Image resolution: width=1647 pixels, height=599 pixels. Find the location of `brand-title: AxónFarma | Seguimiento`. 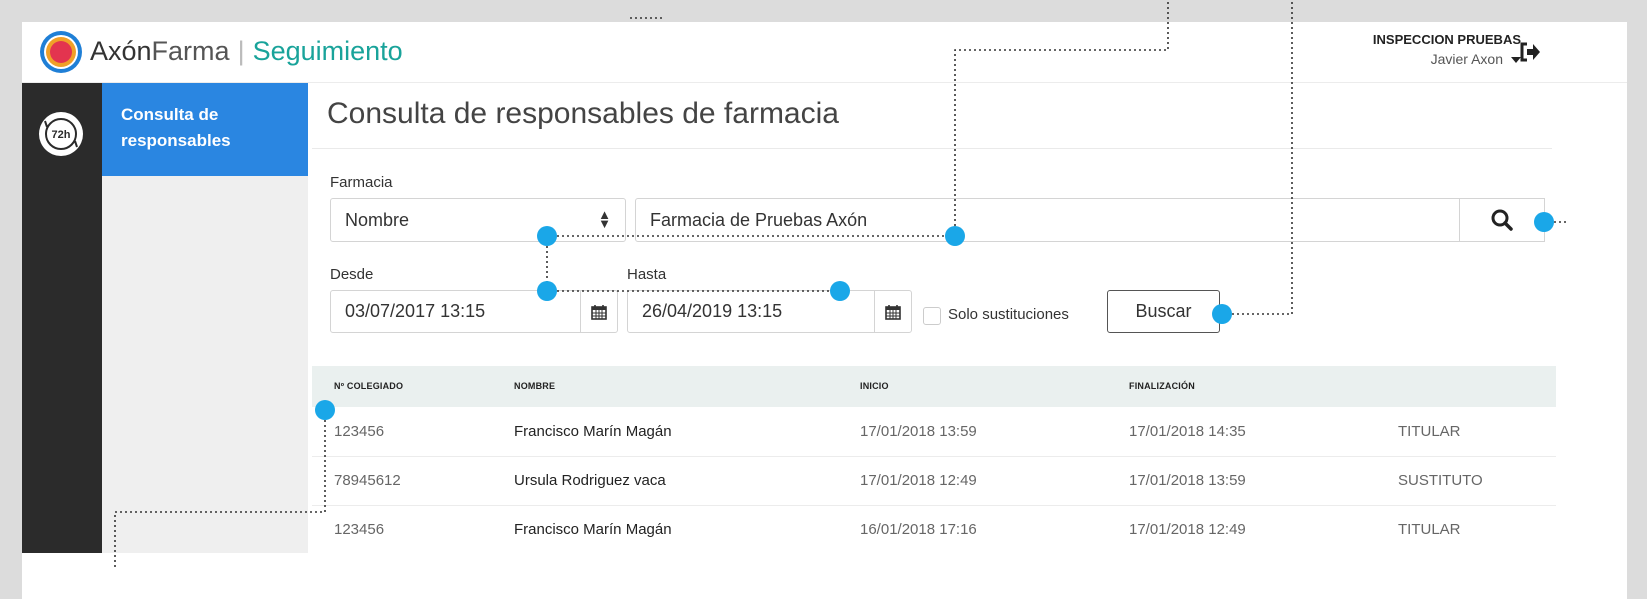

brand-title: AxónFarma | Seguimiento is located at coordinates (246, 51).